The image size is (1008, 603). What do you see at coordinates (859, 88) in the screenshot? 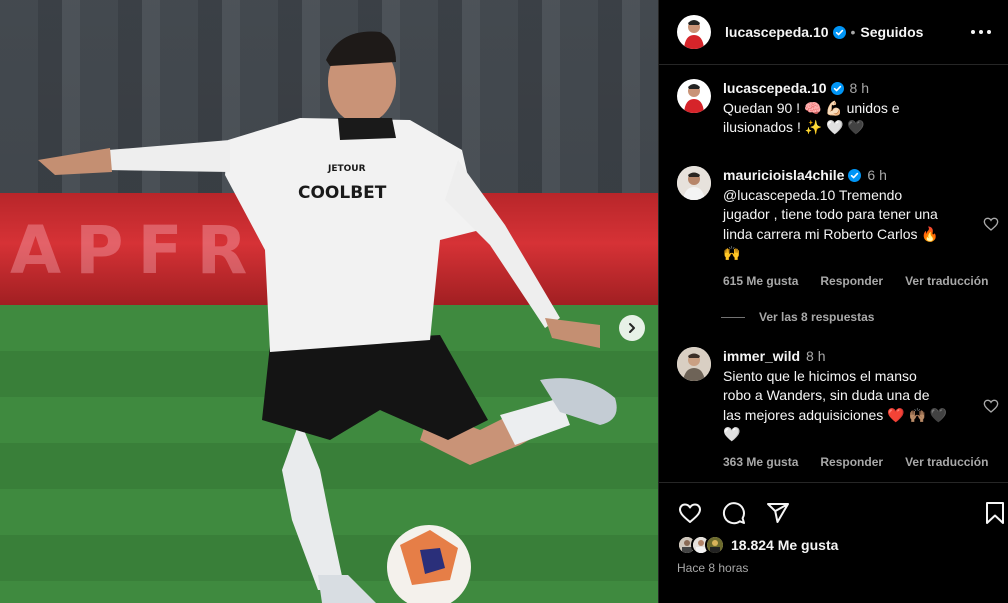
I see `caption-time: 8 h` at bounding box center [859, 88].